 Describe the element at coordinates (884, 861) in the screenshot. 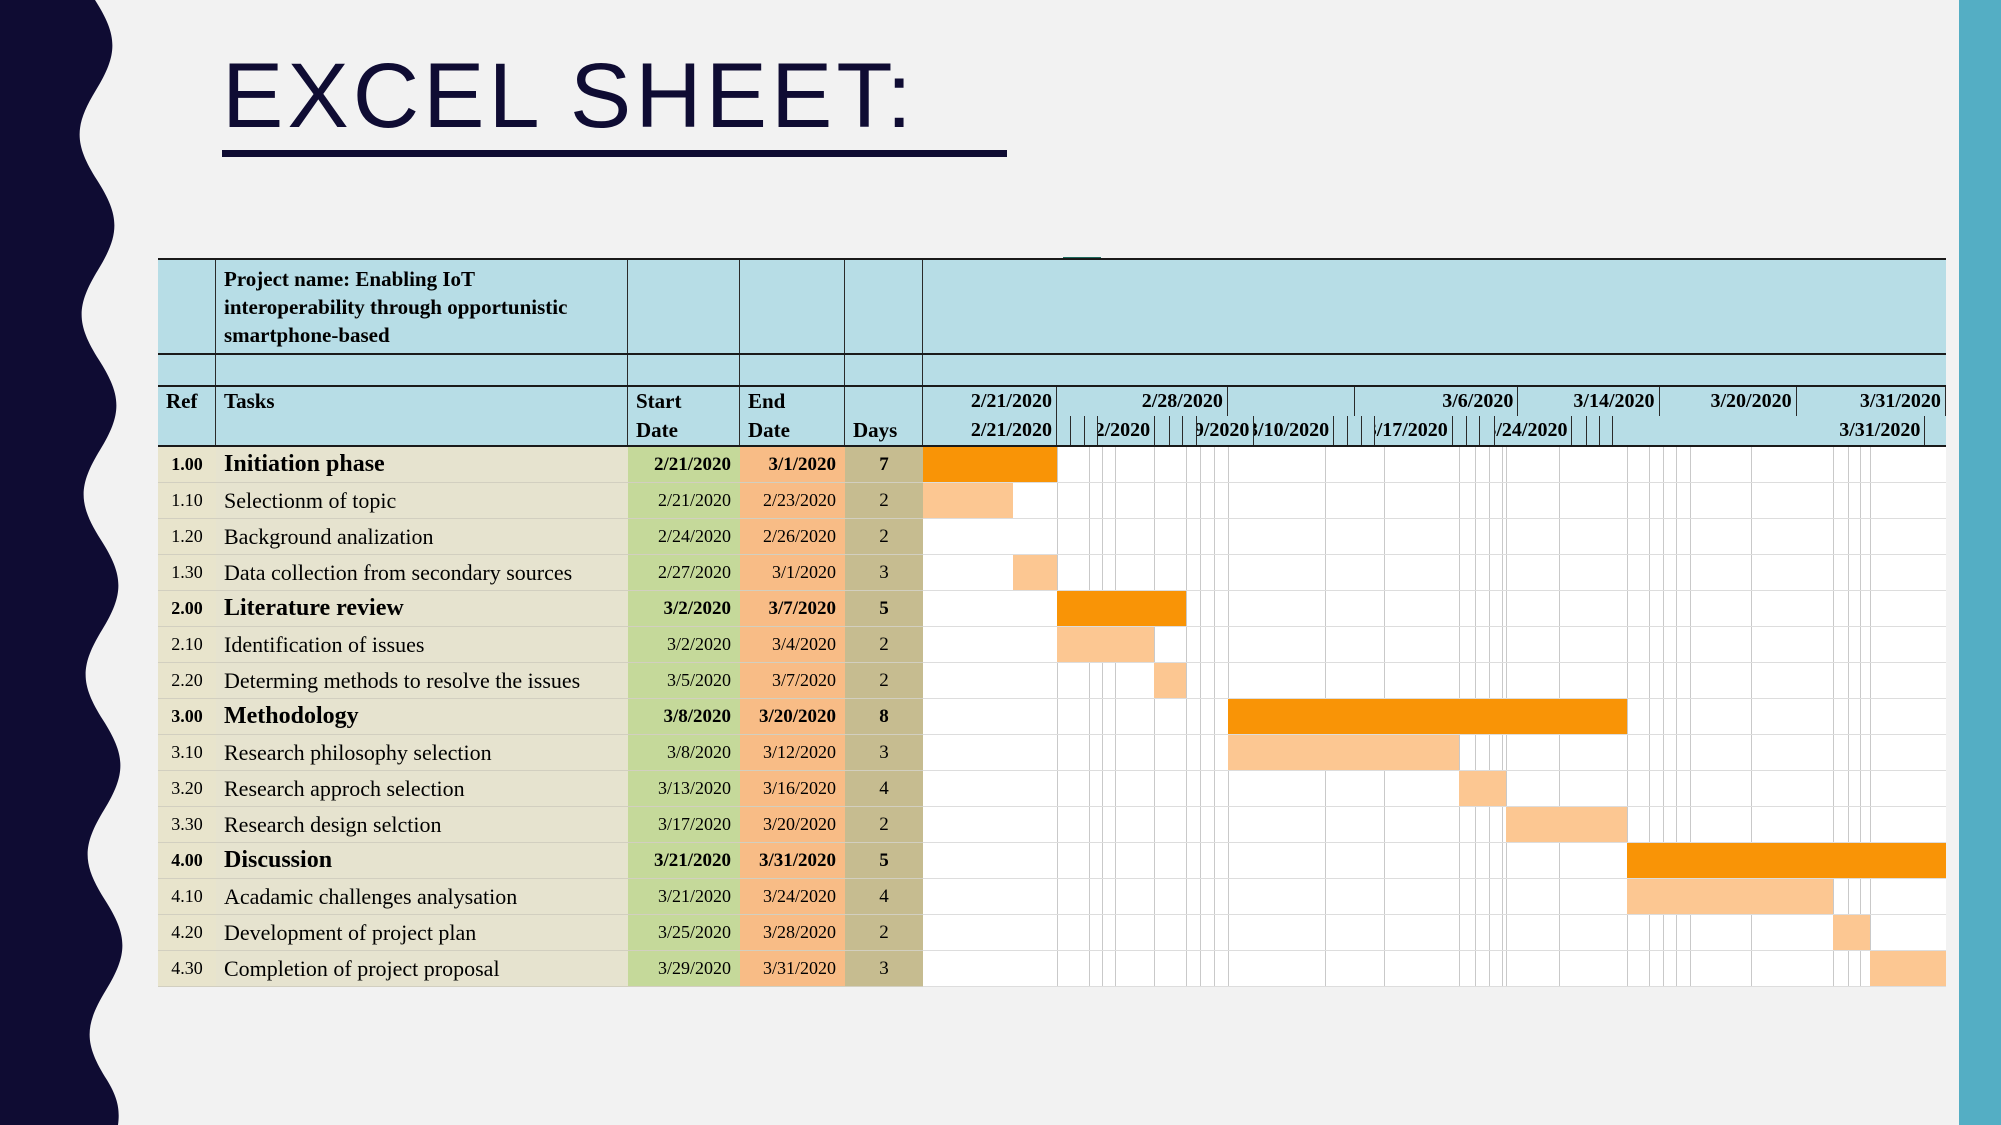

I see `row-days-cell: 5` at that location.